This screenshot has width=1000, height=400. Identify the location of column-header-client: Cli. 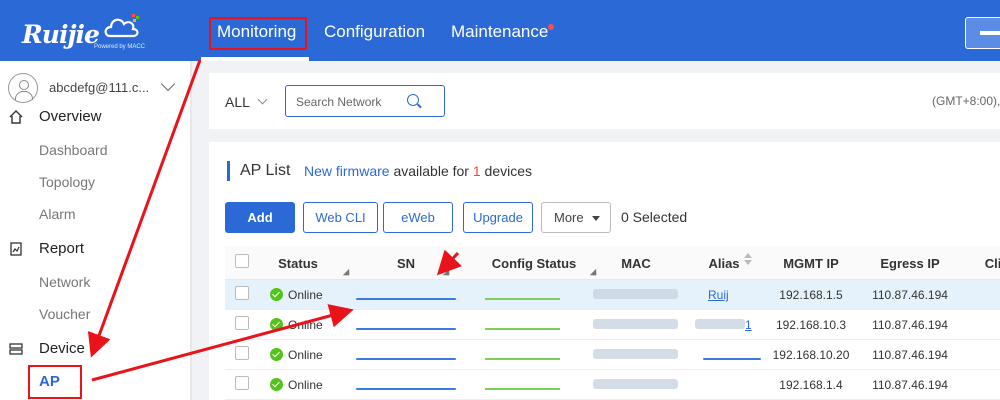
(992, 263).